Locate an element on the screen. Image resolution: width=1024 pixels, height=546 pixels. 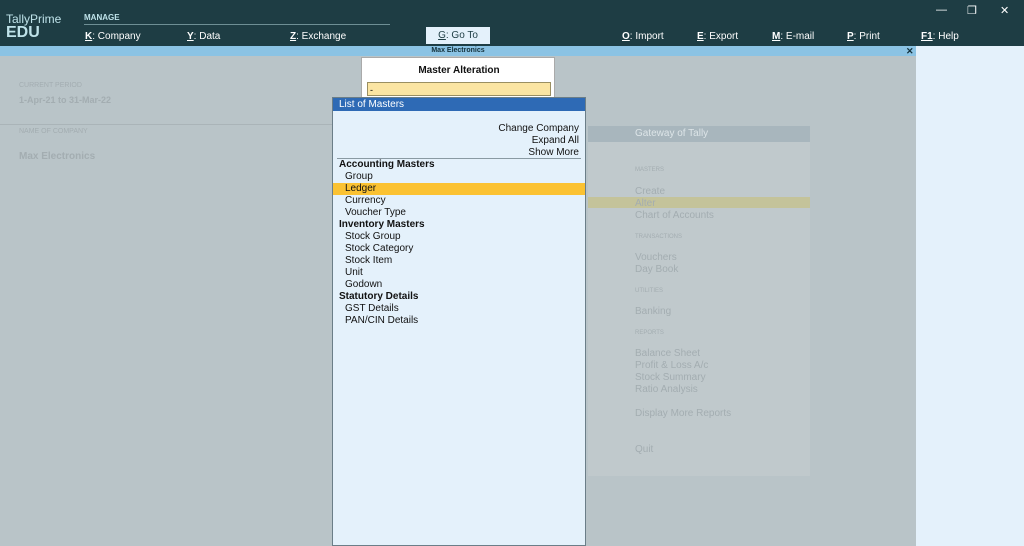
gateway-section-utilities: UTILITIES is located at coordinates (649, 291).